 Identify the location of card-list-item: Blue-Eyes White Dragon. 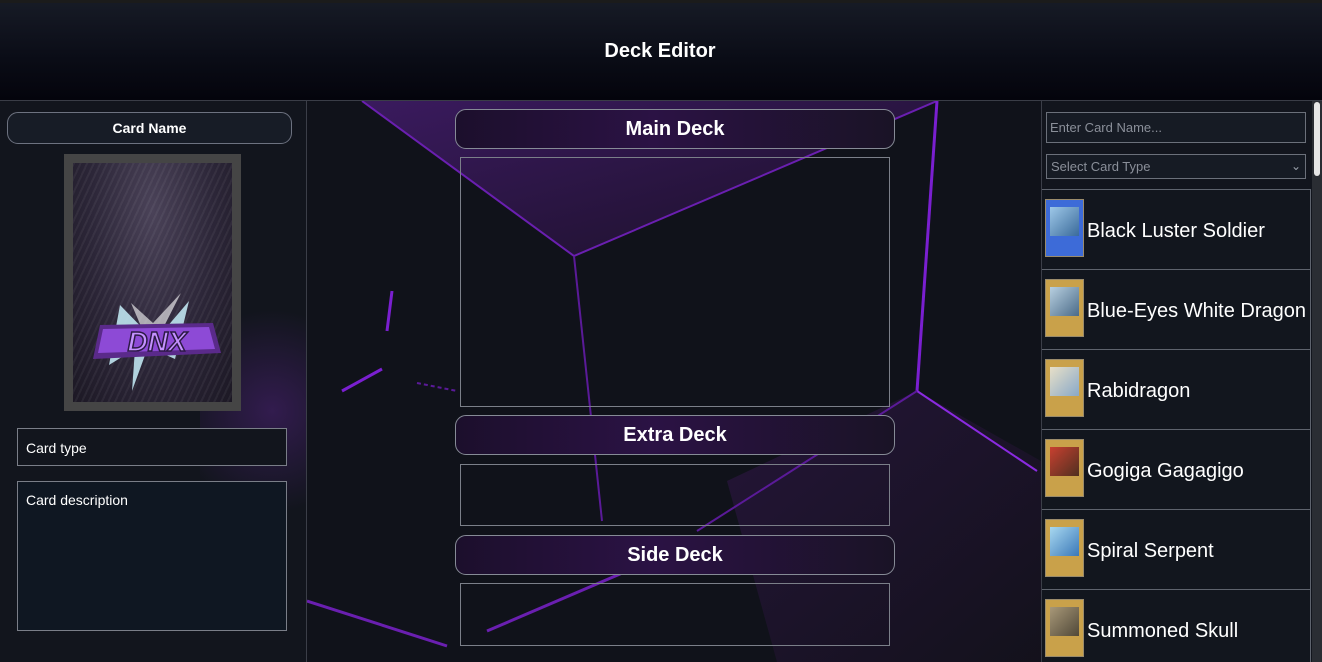
(1176, 309).